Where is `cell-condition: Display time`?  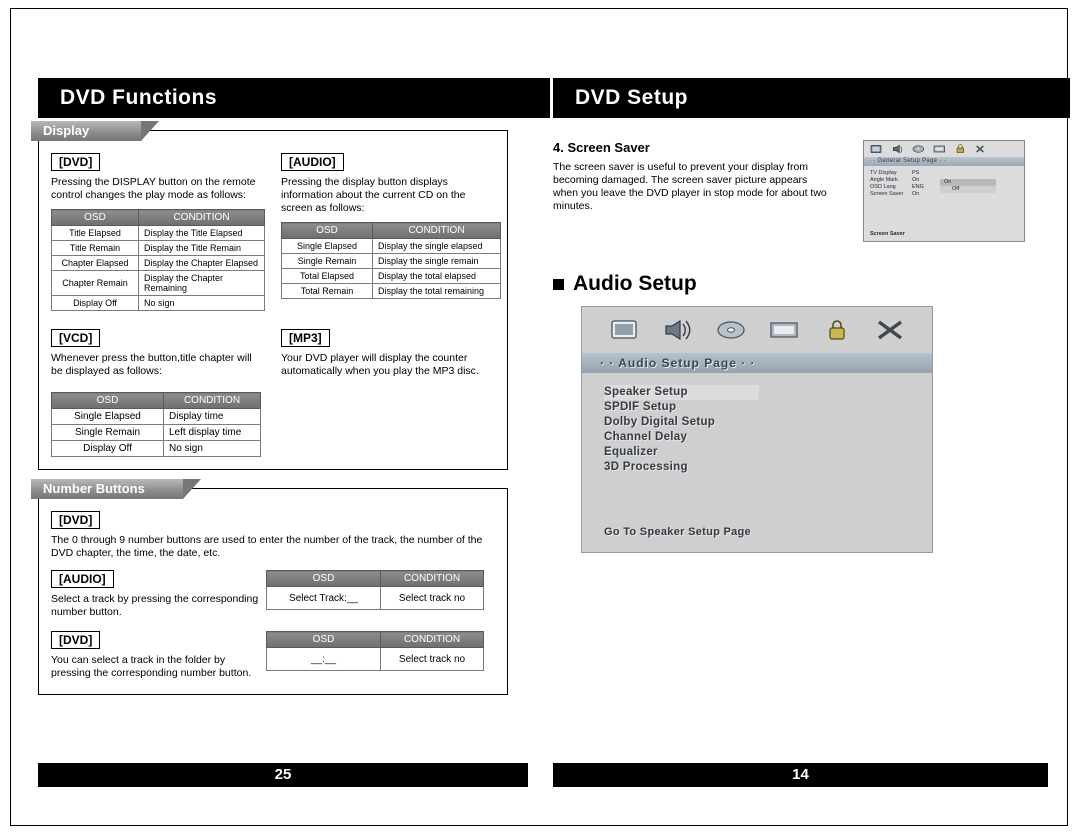
cell-condition: Display time is located at coordinates (212, 416).